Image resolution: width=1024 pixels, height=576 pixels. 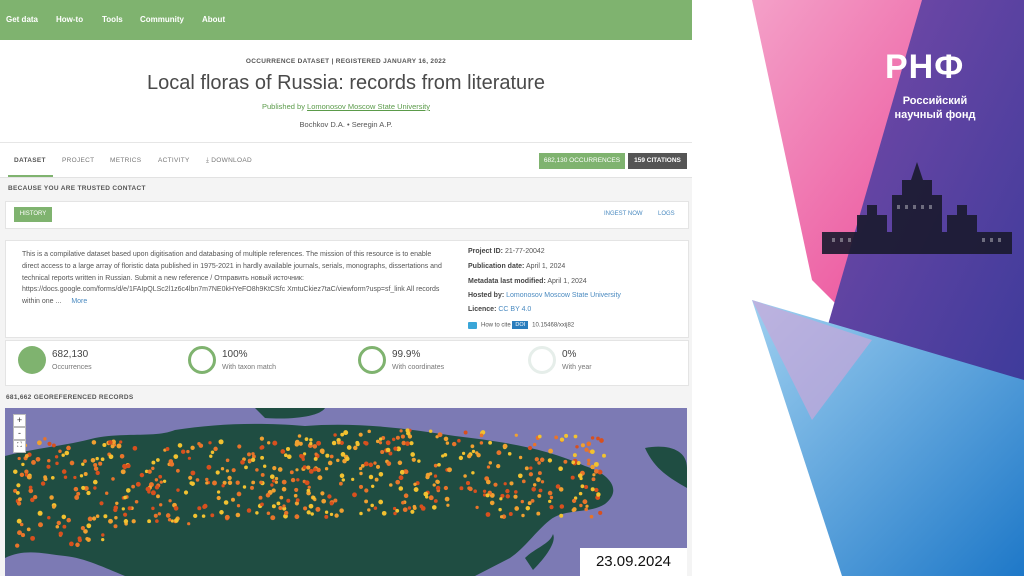 I want to click on nav-community: Community, so click(x=162, y=19).